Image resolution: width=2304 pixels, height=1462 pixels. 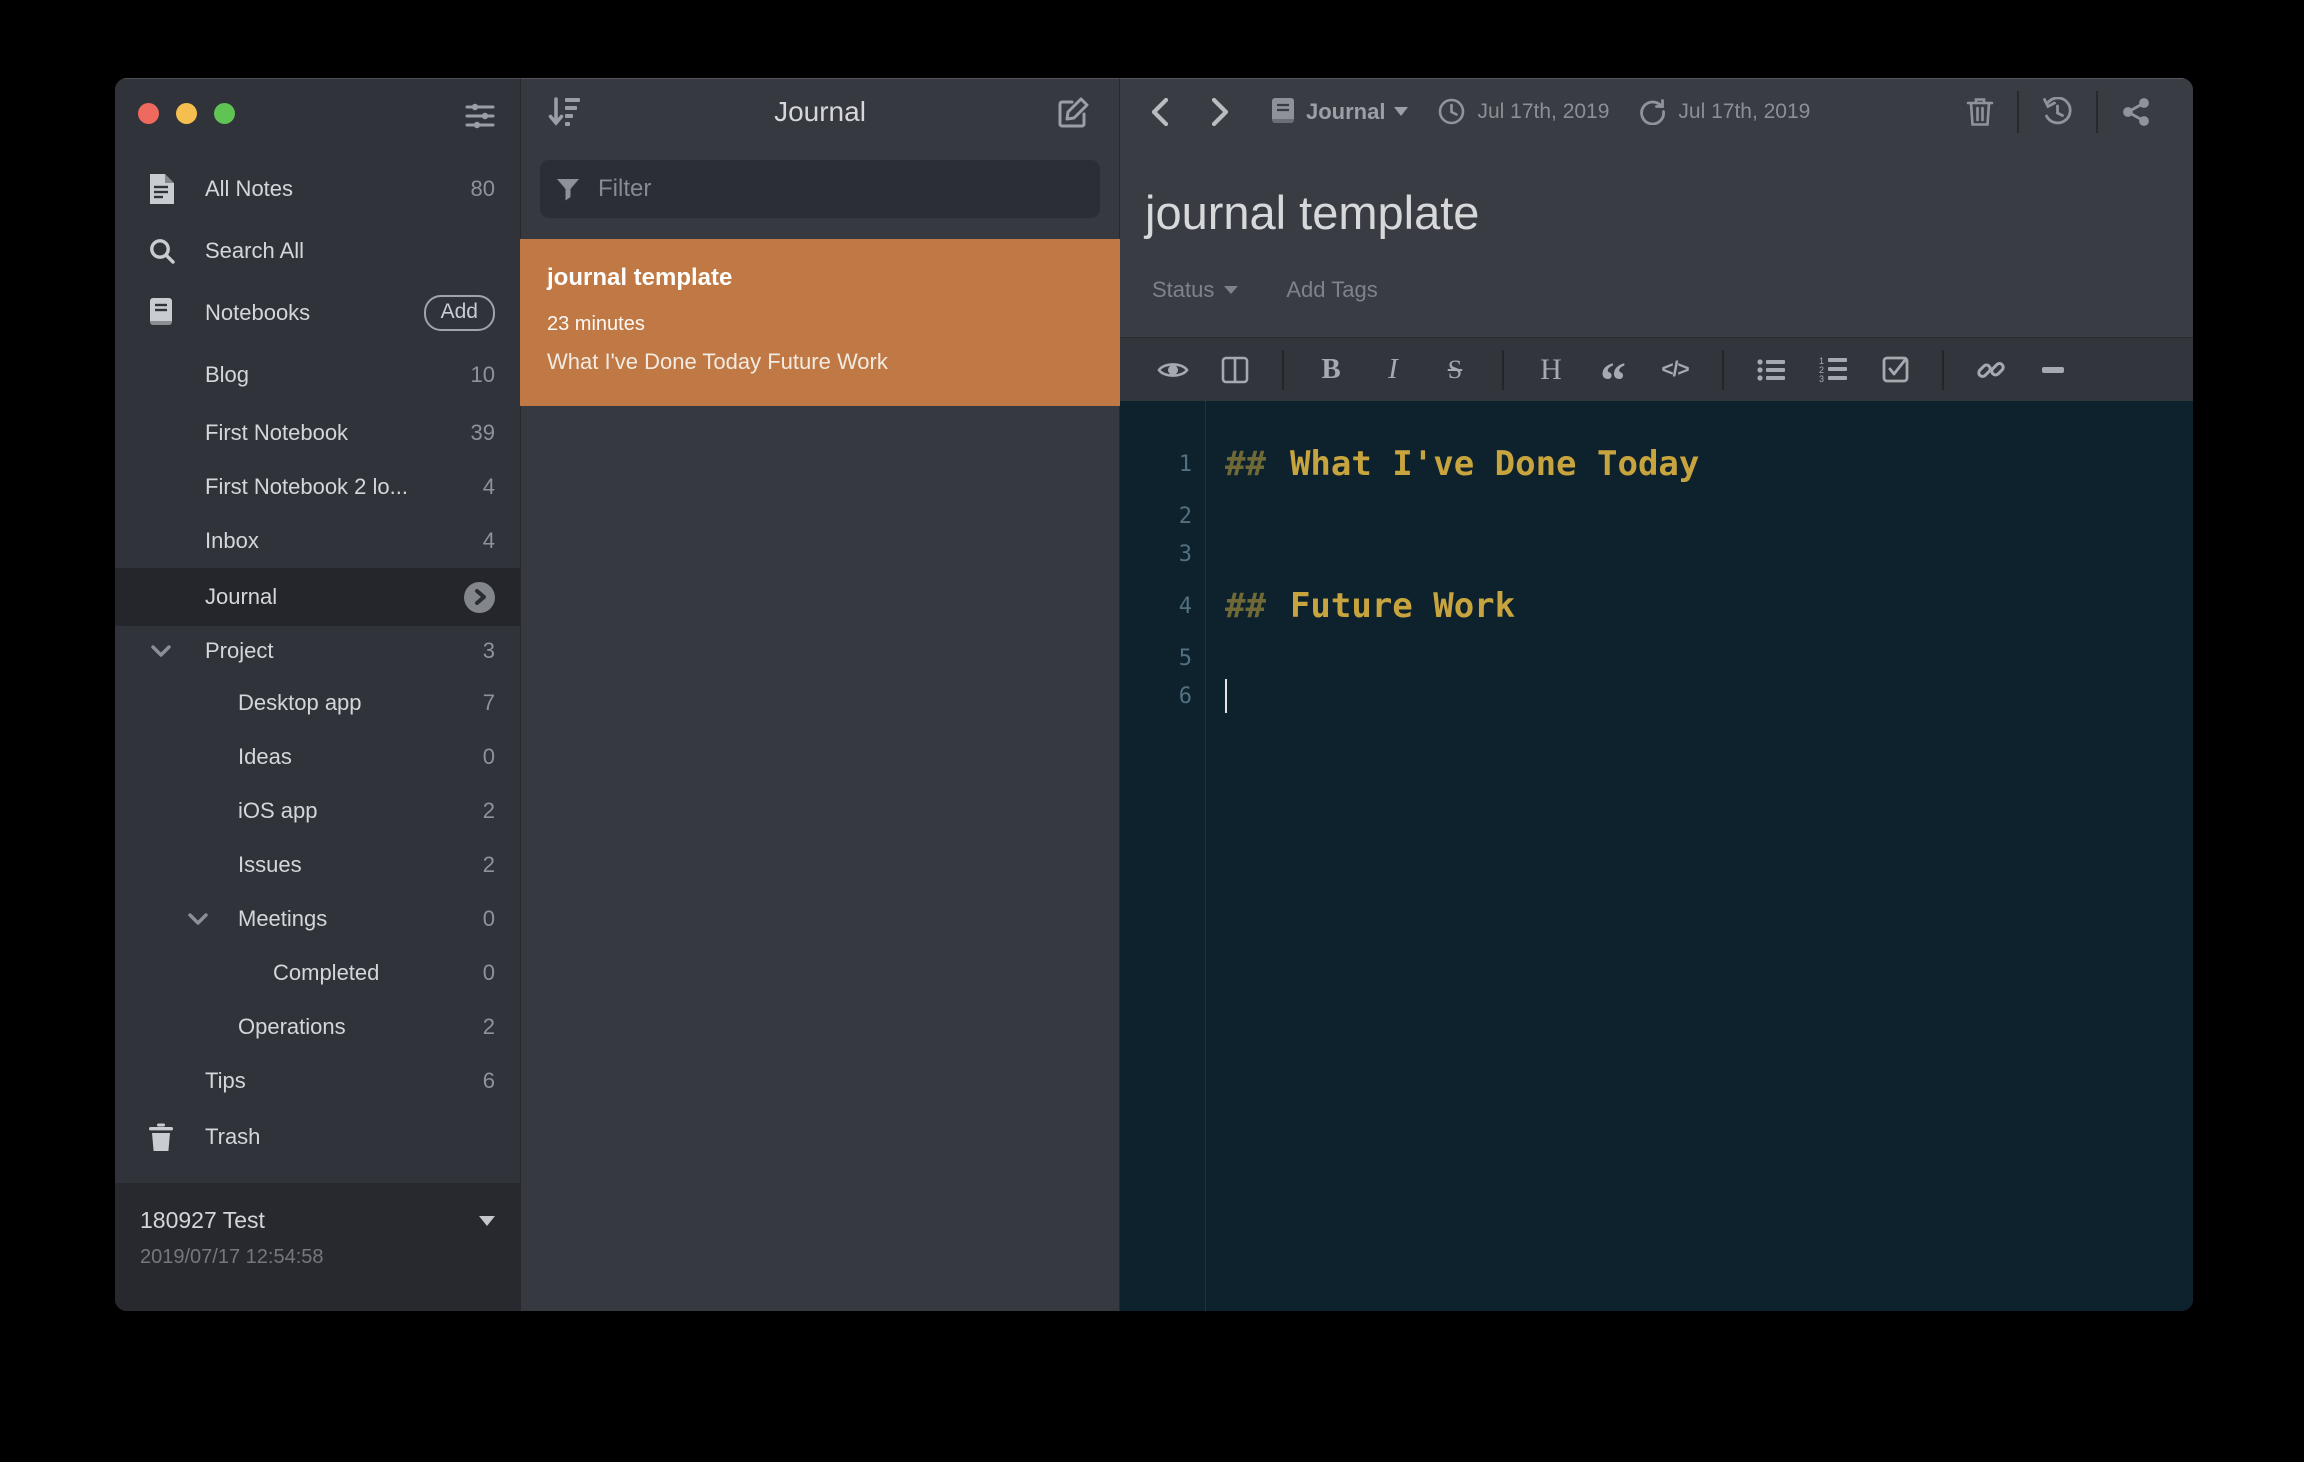 I want to click on note-icon, so click(x=161, y=189).